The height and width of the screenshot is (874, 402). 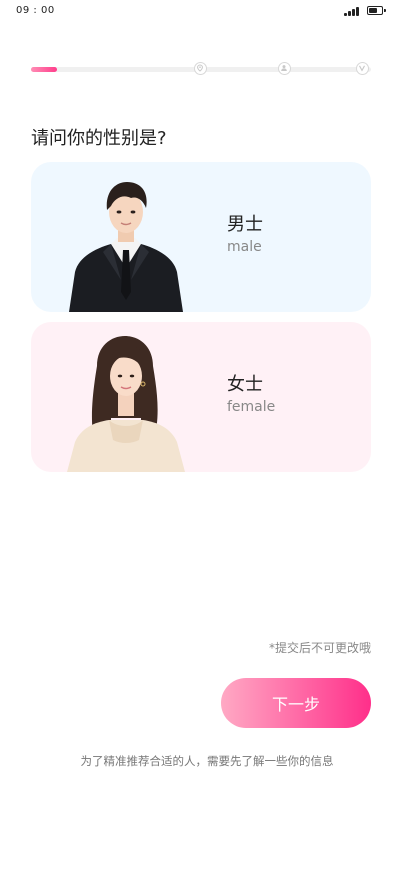 I want to click on info-text: 为了精准推荐合适的人，需要先了解一些你的信息, so click(x=207, y=761).